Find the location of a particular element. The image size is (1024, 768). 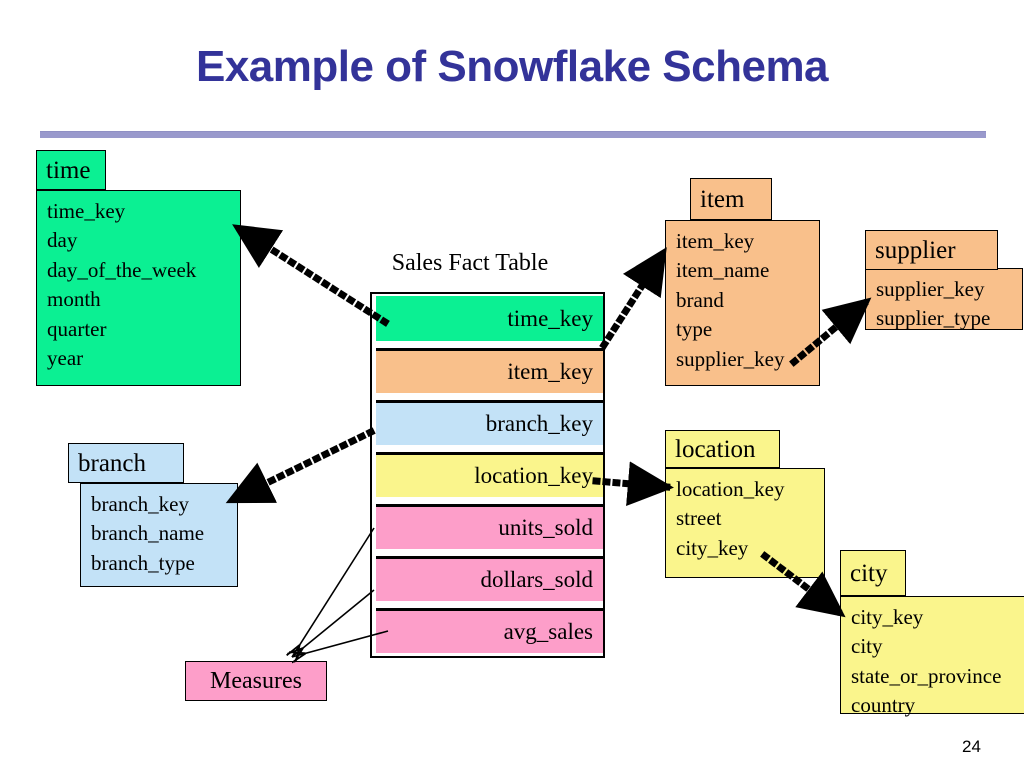

location-field: street is located at coordinates (699, 518).